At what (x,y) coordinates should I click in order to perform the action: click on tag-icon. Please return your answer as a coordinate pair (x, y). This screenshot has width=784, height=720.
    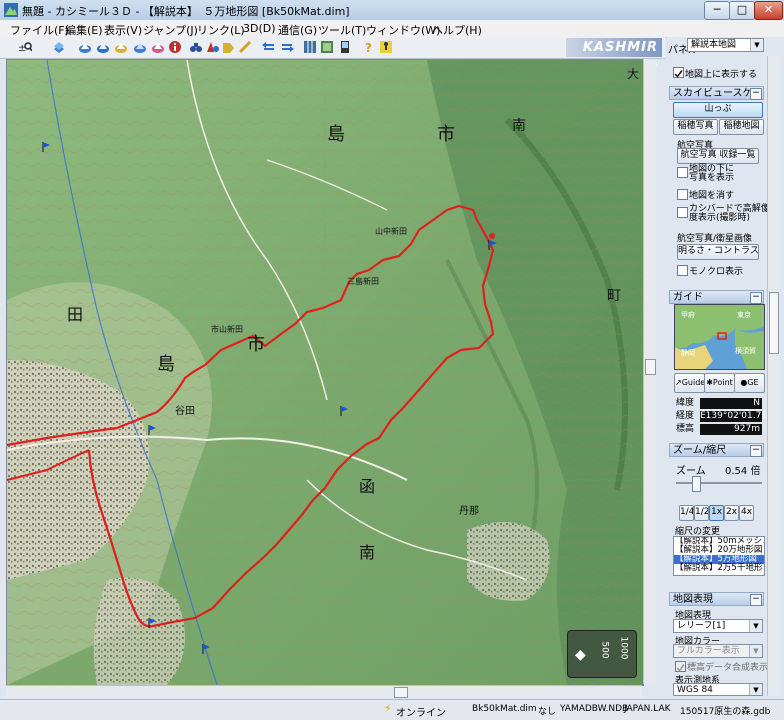
    Looking at the image, I should click on (228, 47).